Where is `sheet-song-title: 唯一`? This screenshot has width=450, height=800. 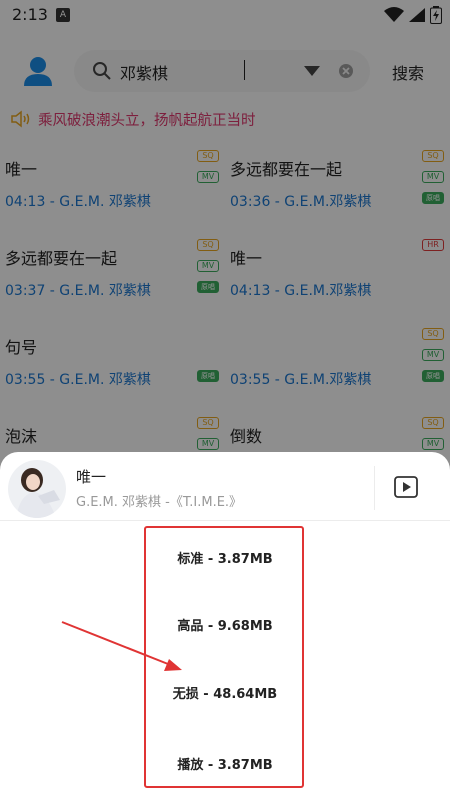
sheet-song-title: 唯一 is located at coordinates (91, 477).